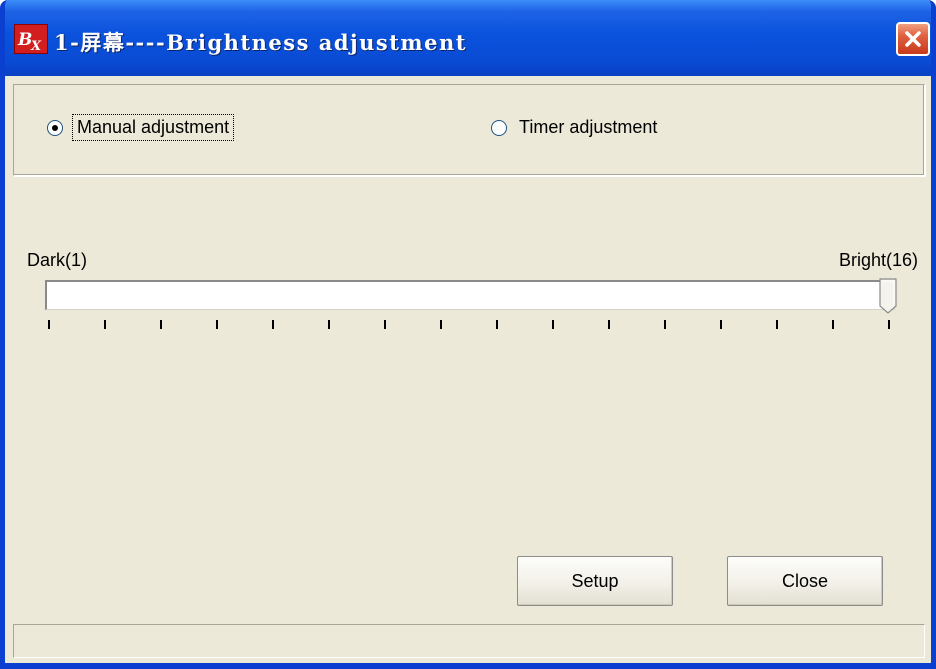  Describe the element at coordinates (153, 127) in the screenshot. I see `manual-adjustment-label: Manual adjustment` at that location.